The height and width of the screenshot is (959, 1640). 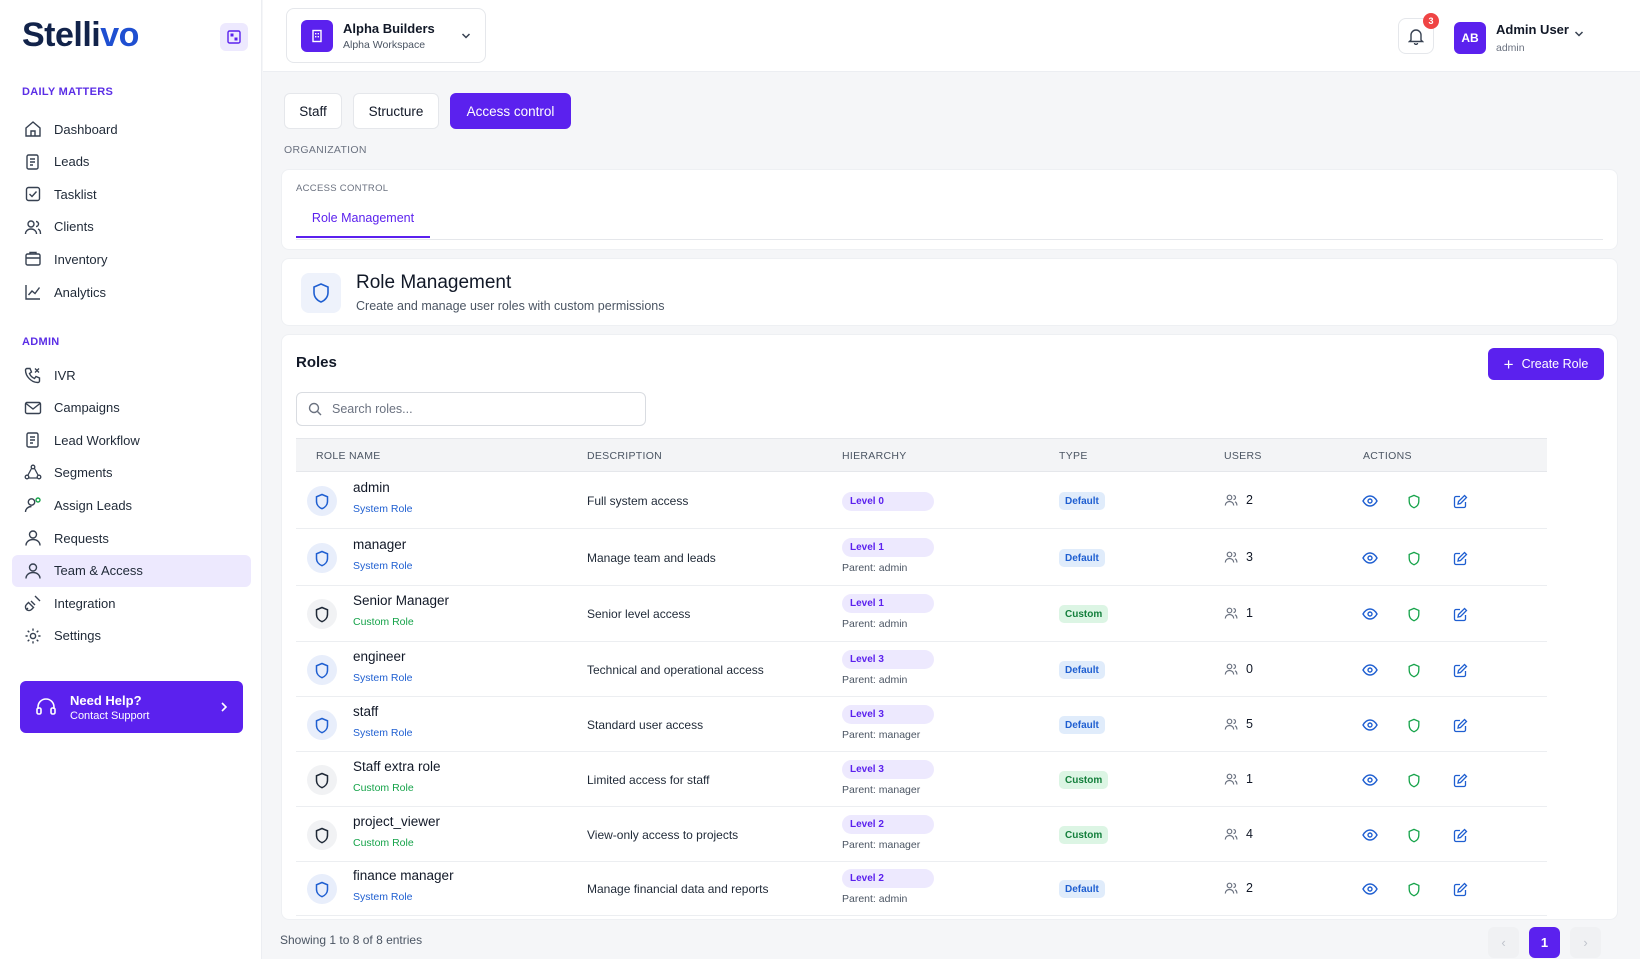 I want to click on segments-icon, so click(x=33, y=473).